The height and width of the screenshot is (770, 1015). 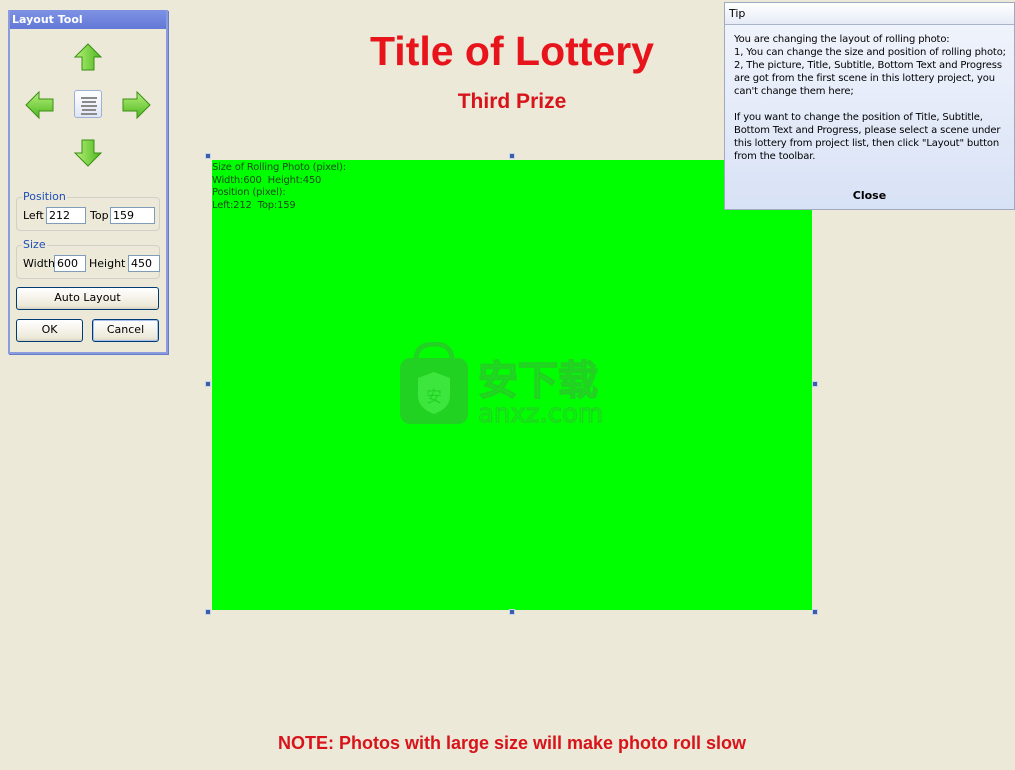 I want to click on move-down-button, so click(x=88, y=153).